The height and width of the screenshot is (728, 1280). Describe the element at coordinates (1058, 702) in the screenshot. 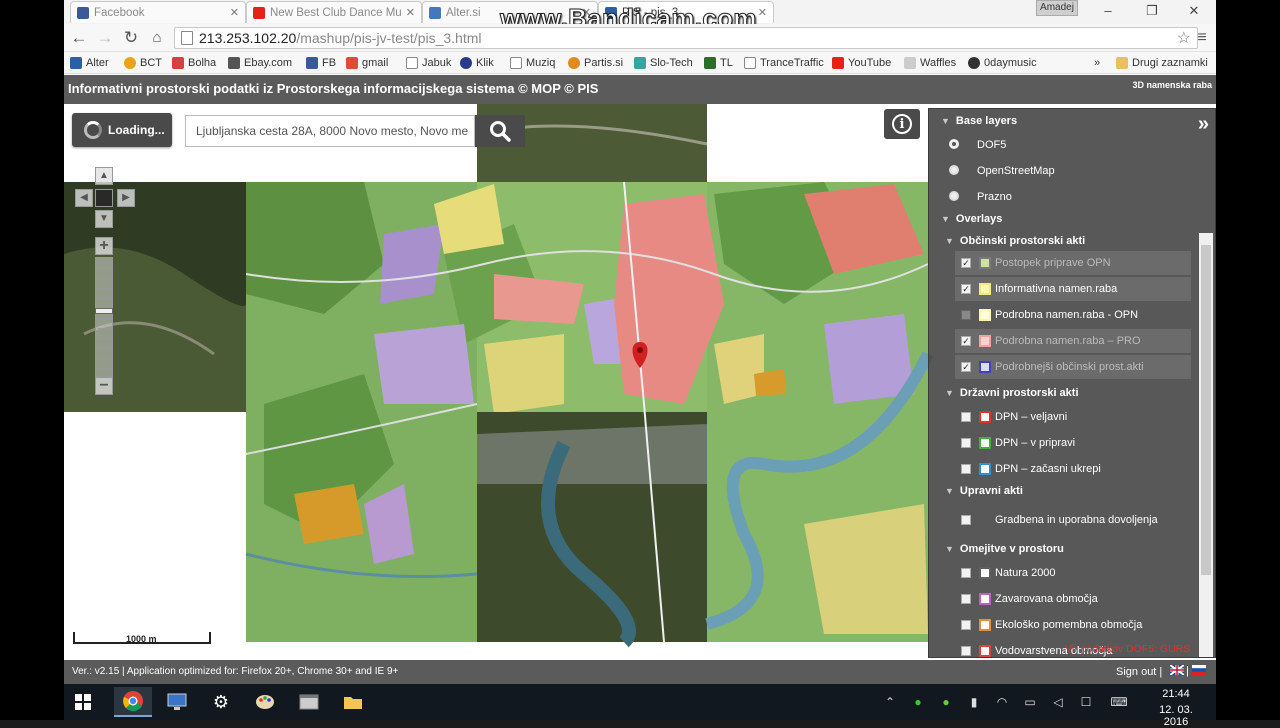

I see `volume-icon: ◁` at that location.